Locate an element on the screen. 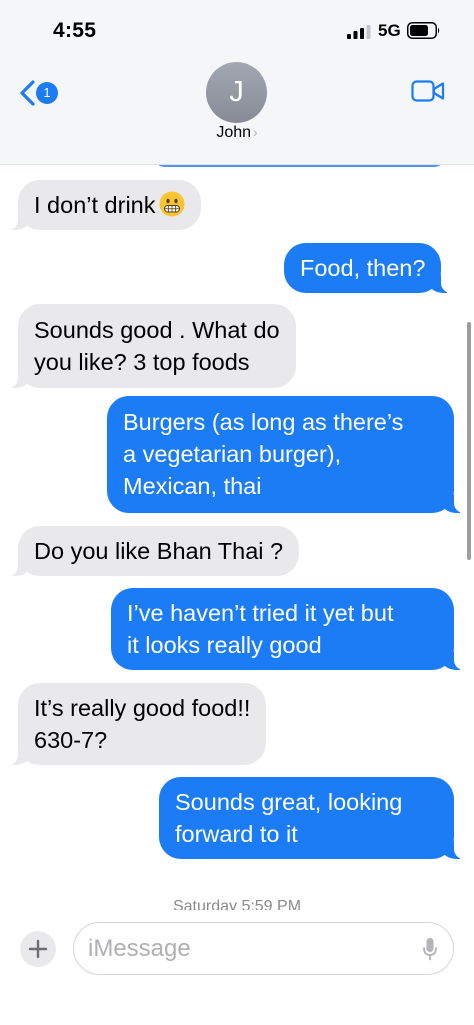  add-attachment-button is located at coordinates (38, 949).